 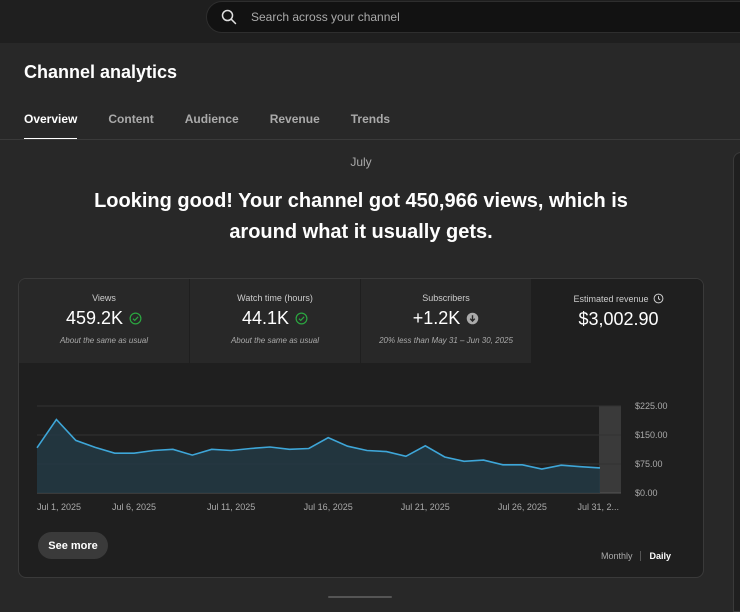 I want to click on metric-value: 44.1K, so click(x=265, y=318).